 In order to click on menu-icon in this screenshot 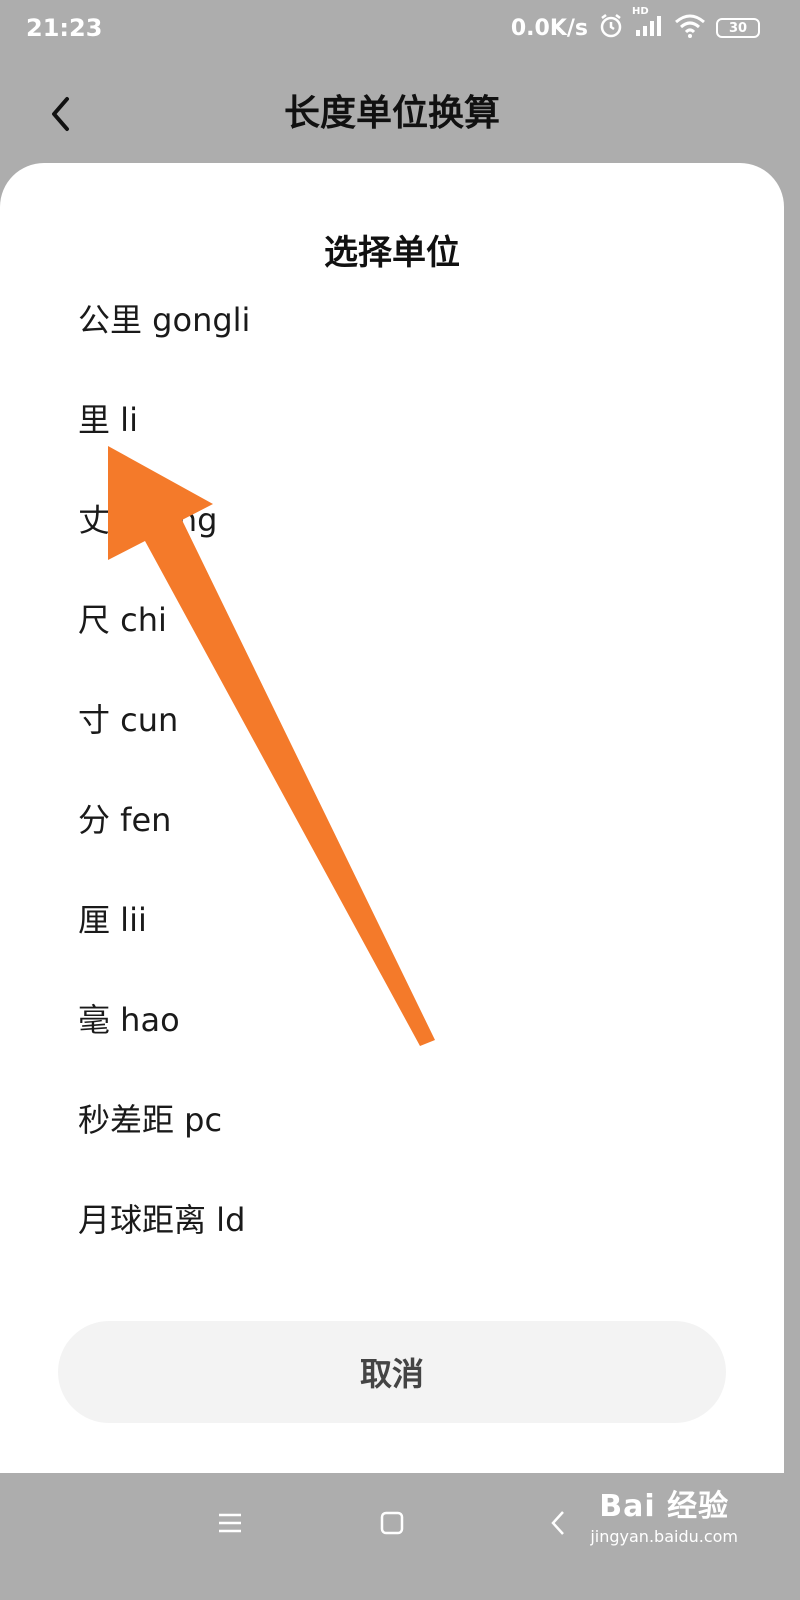, I will do `click(230, 1523)`.